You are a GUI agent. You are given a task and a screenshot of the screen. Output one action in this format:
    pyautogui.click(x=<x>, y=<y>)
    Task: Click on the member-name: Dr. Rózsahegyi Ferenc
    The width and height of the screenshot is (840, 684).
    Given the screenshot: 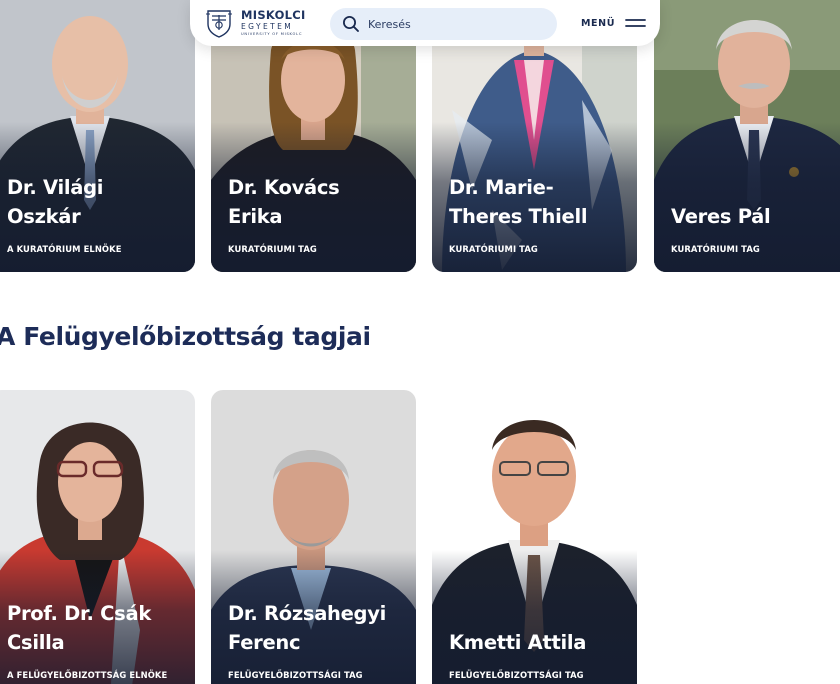 What is the action you would take?
    pyautogui.click(x=307, y=628)
    